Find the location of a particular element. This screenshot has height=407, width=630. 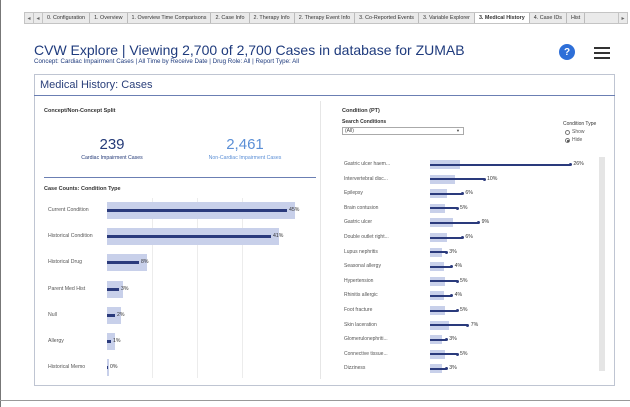

condition-type-value: 3% is located at coordinates (125, 288).